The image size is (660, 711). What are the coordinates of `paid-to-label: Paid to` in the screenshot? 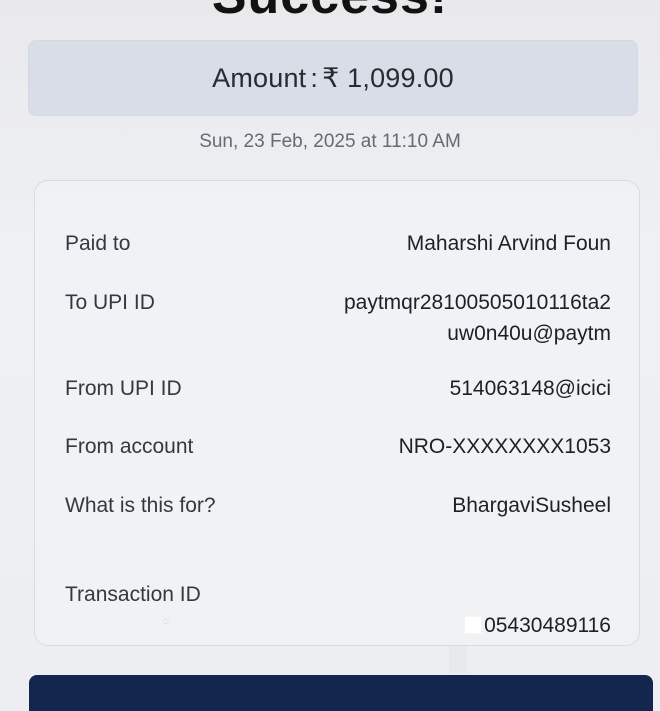 It's located at (98, 243).